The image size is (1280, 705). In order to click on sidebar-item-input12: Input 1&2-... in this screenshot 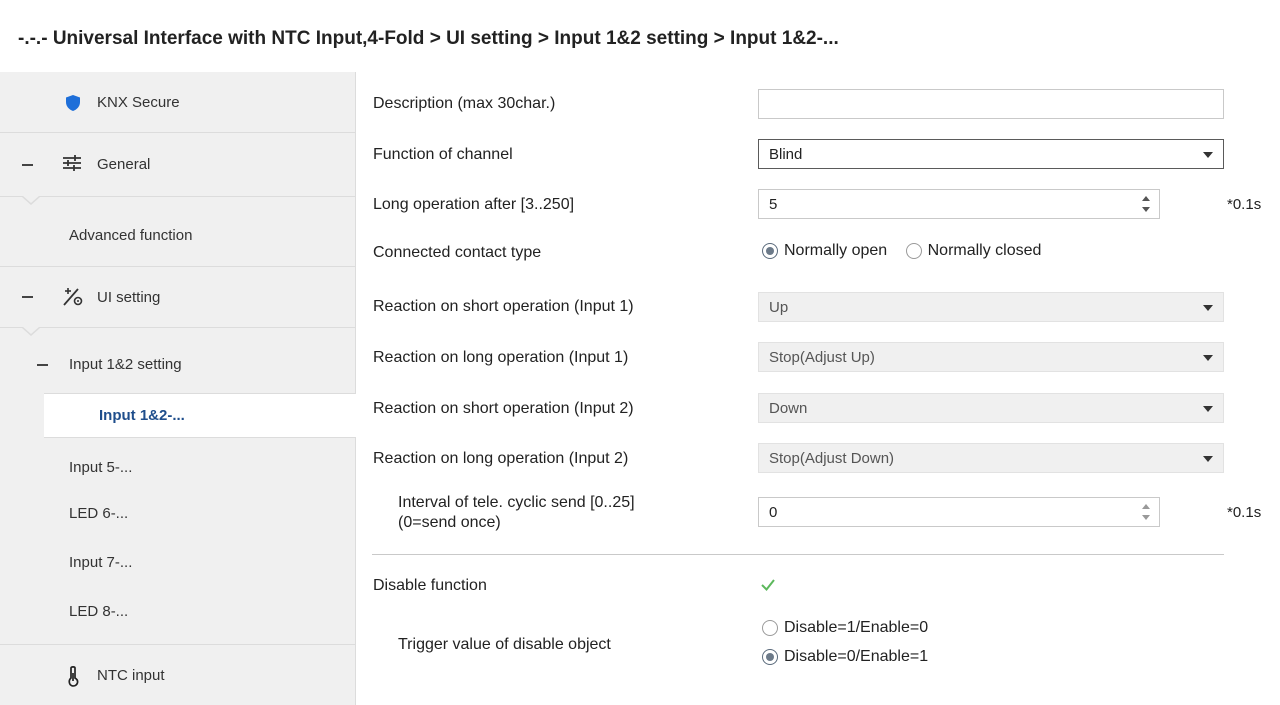, I will do `click(200, 415)`.